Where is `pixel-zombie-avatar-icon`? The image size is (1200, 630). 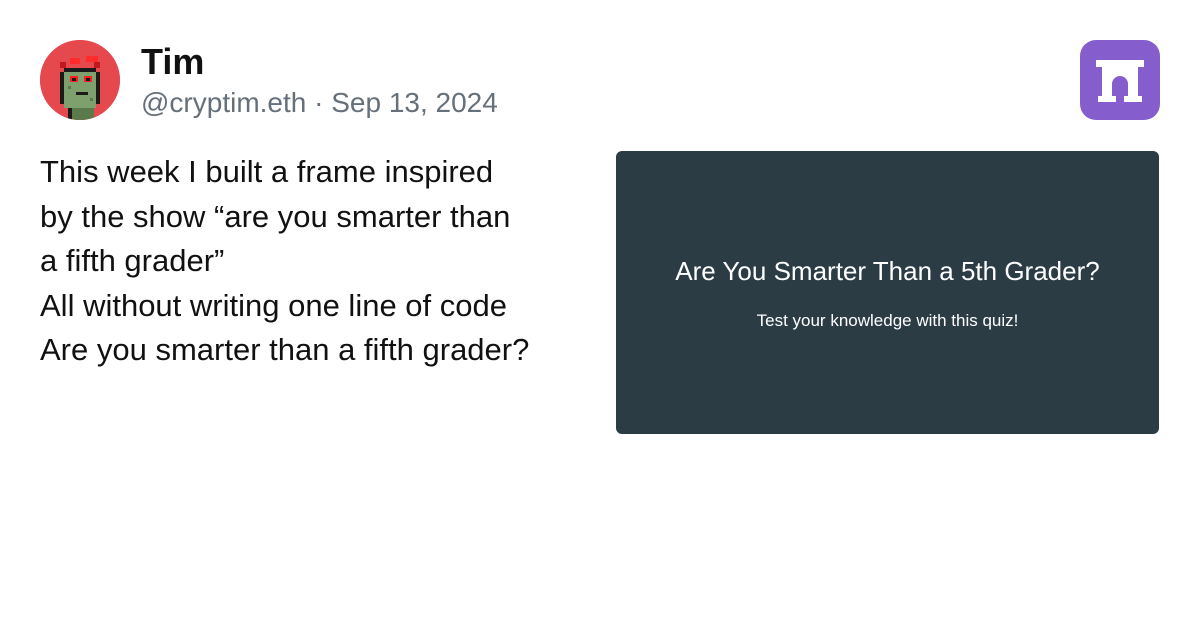 pixel-zombie-avatar-icon is located at coordinates (80, 80).